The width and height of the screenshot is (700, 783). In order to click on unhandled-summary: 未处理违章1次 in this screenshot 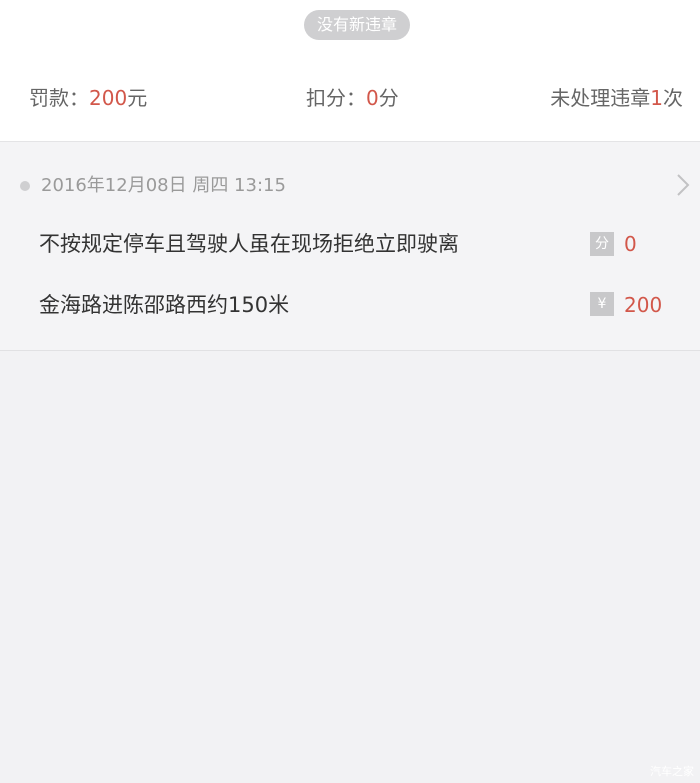, I will do `click(616, 98)`.